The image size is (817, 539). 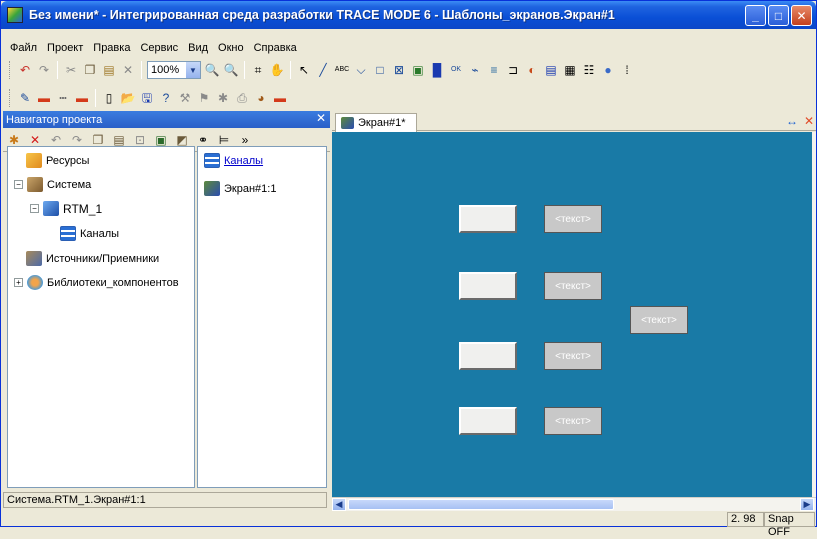 I want to click on menu-edit: Правка, so click(x=111, y=48).